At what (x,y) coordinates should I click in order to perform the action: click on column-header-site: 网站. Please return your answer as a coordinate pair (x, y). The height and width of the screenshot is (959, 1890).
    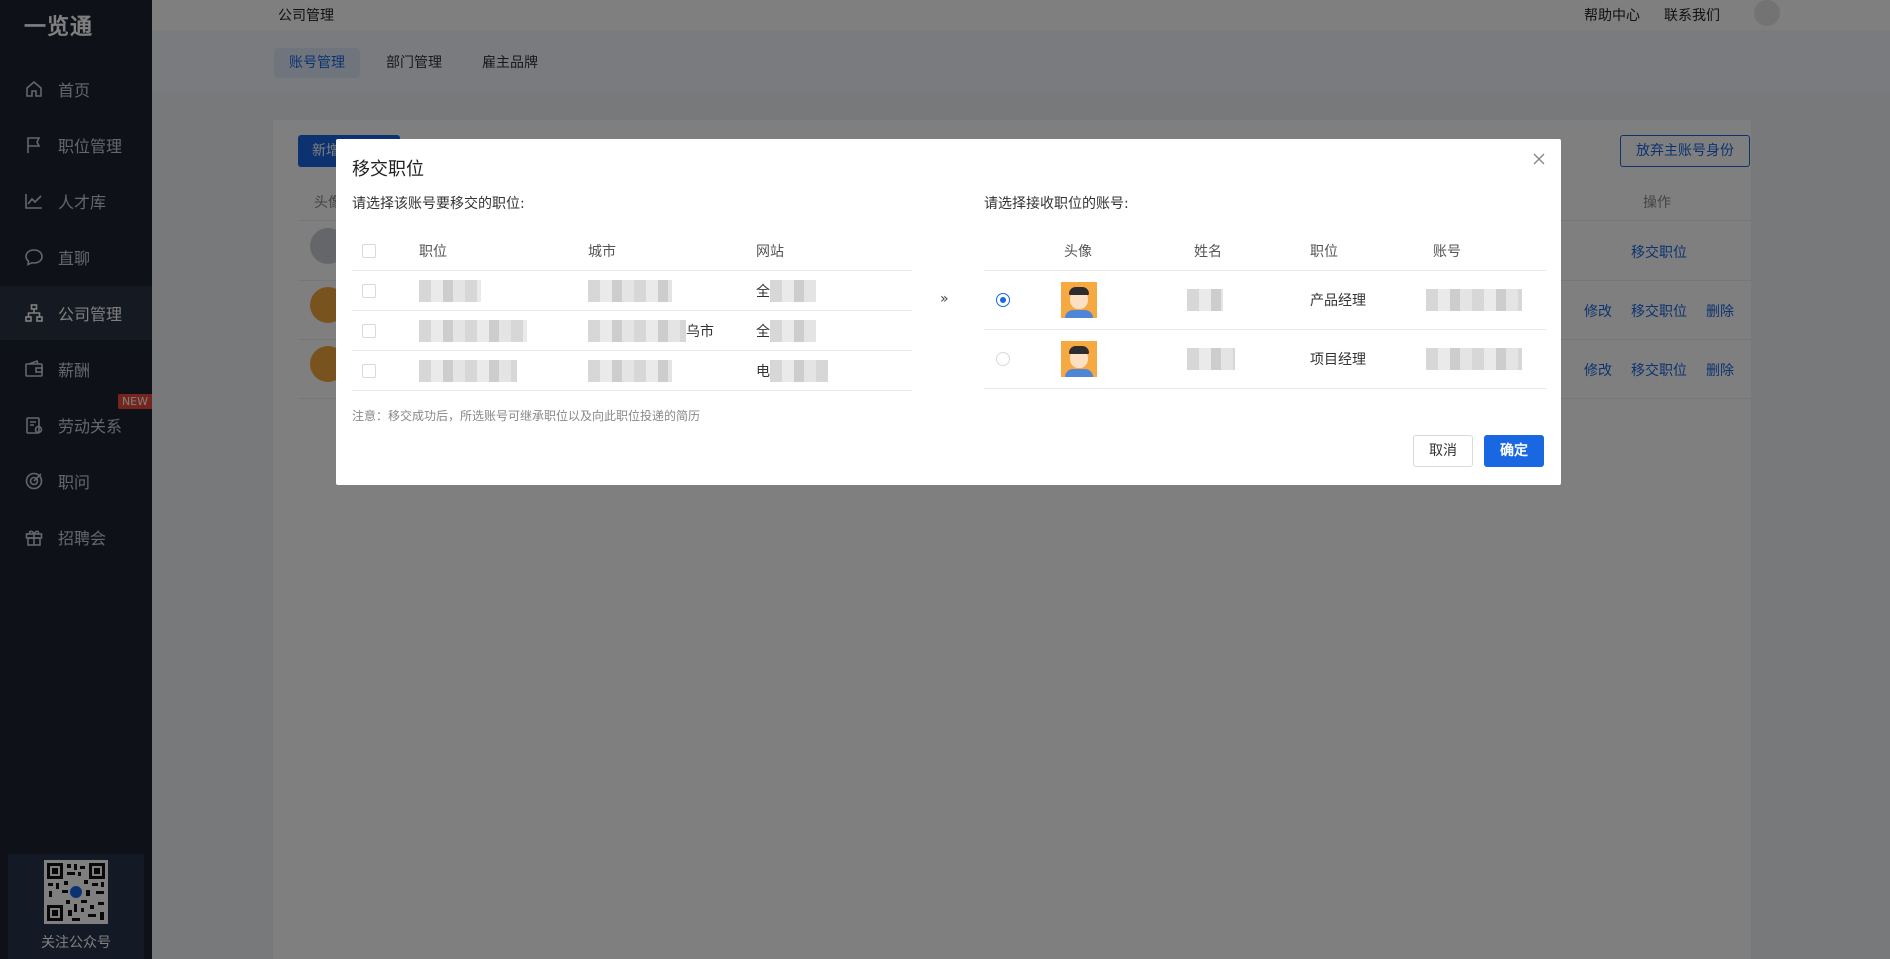
    Looking at the image, I should click on (770, 251).